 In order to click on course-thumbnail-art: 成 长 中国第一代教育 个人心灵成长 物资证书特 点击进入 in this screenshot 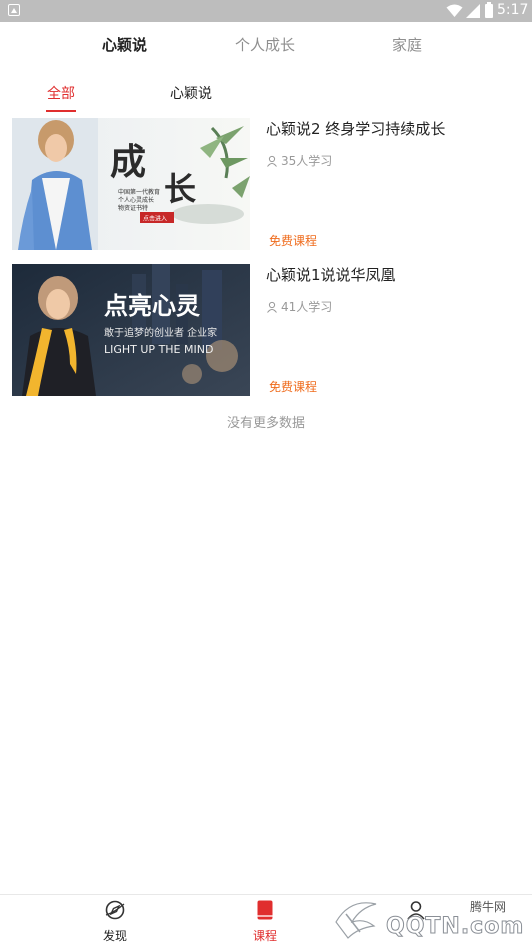, I will do `click(131, 184)`.